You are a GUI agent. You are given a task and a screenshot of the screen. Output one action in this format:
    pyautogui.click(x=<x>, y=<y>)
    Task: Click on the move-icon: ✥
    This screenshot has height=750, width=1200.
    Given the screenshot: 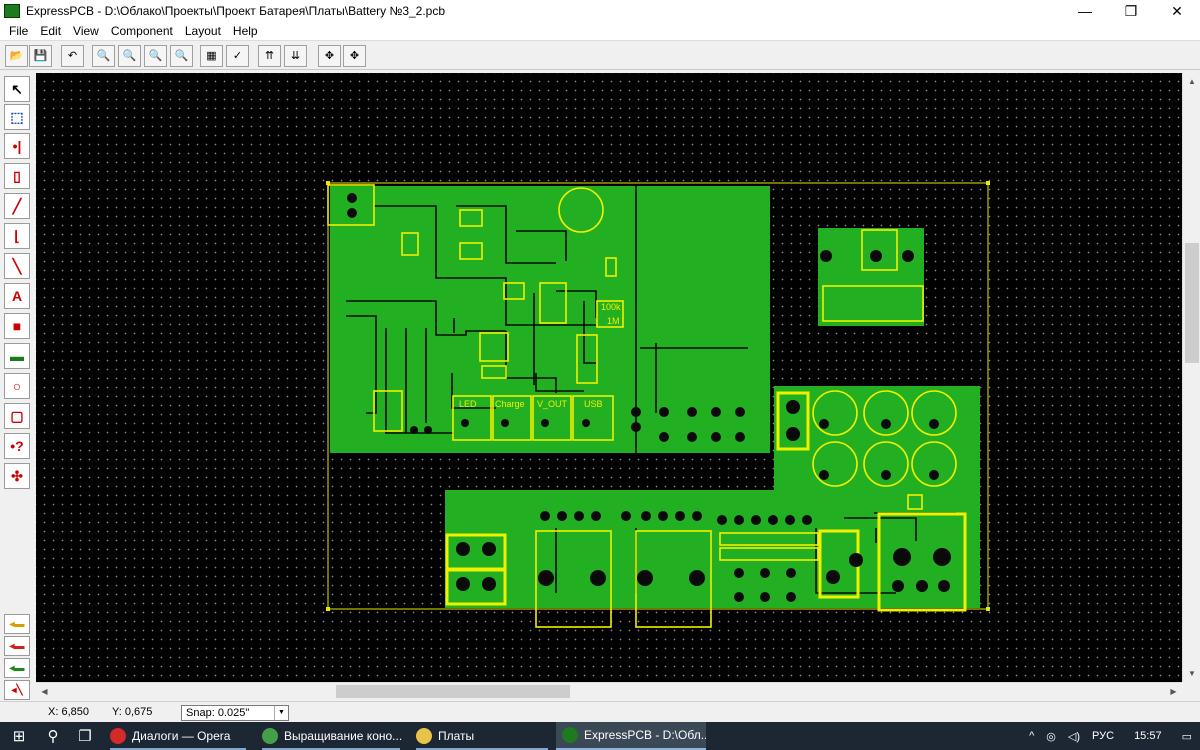 What is the action you would take?
    pyautogui.click(x=329, y=56)
    